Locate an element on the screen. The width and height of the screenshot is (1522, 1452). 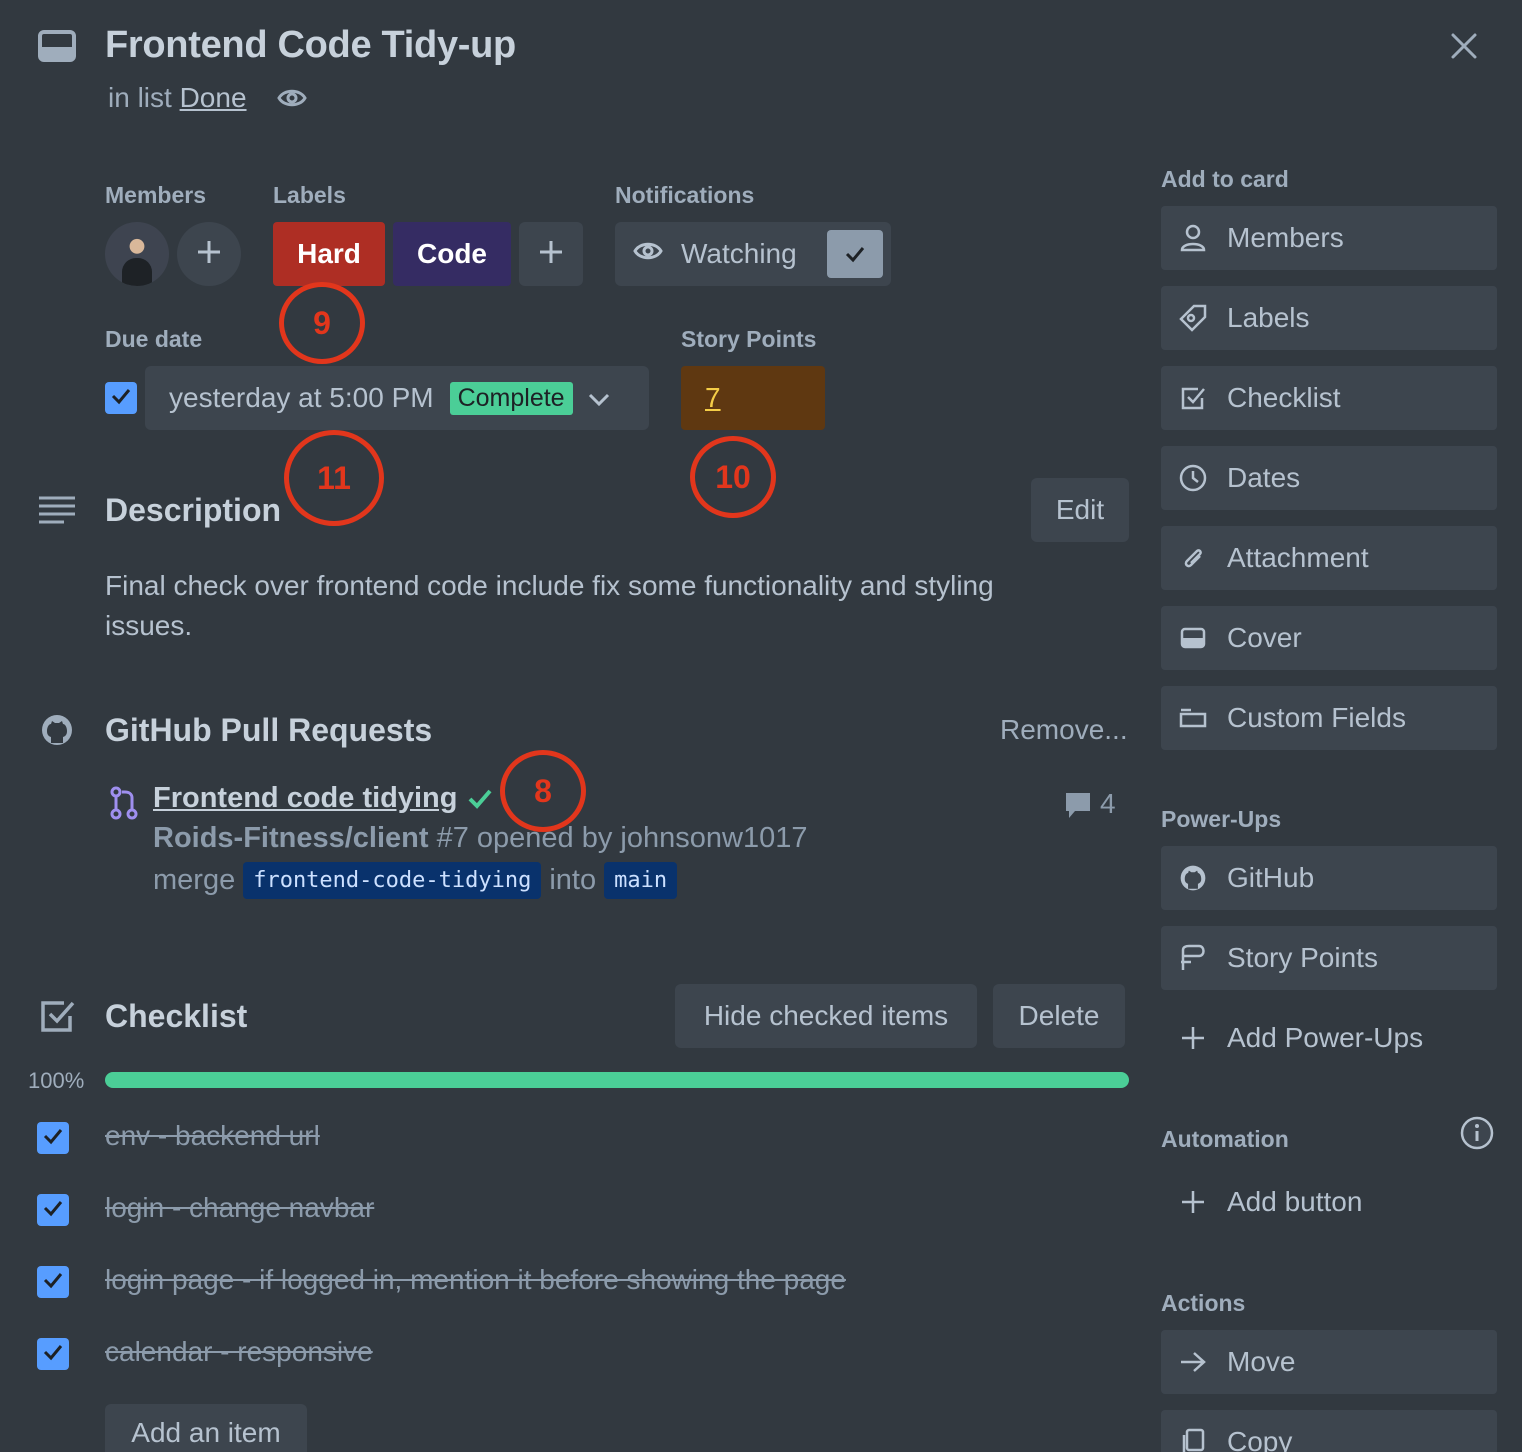
sidebar-move-label: Move is located at coordinates (1261, 1361).